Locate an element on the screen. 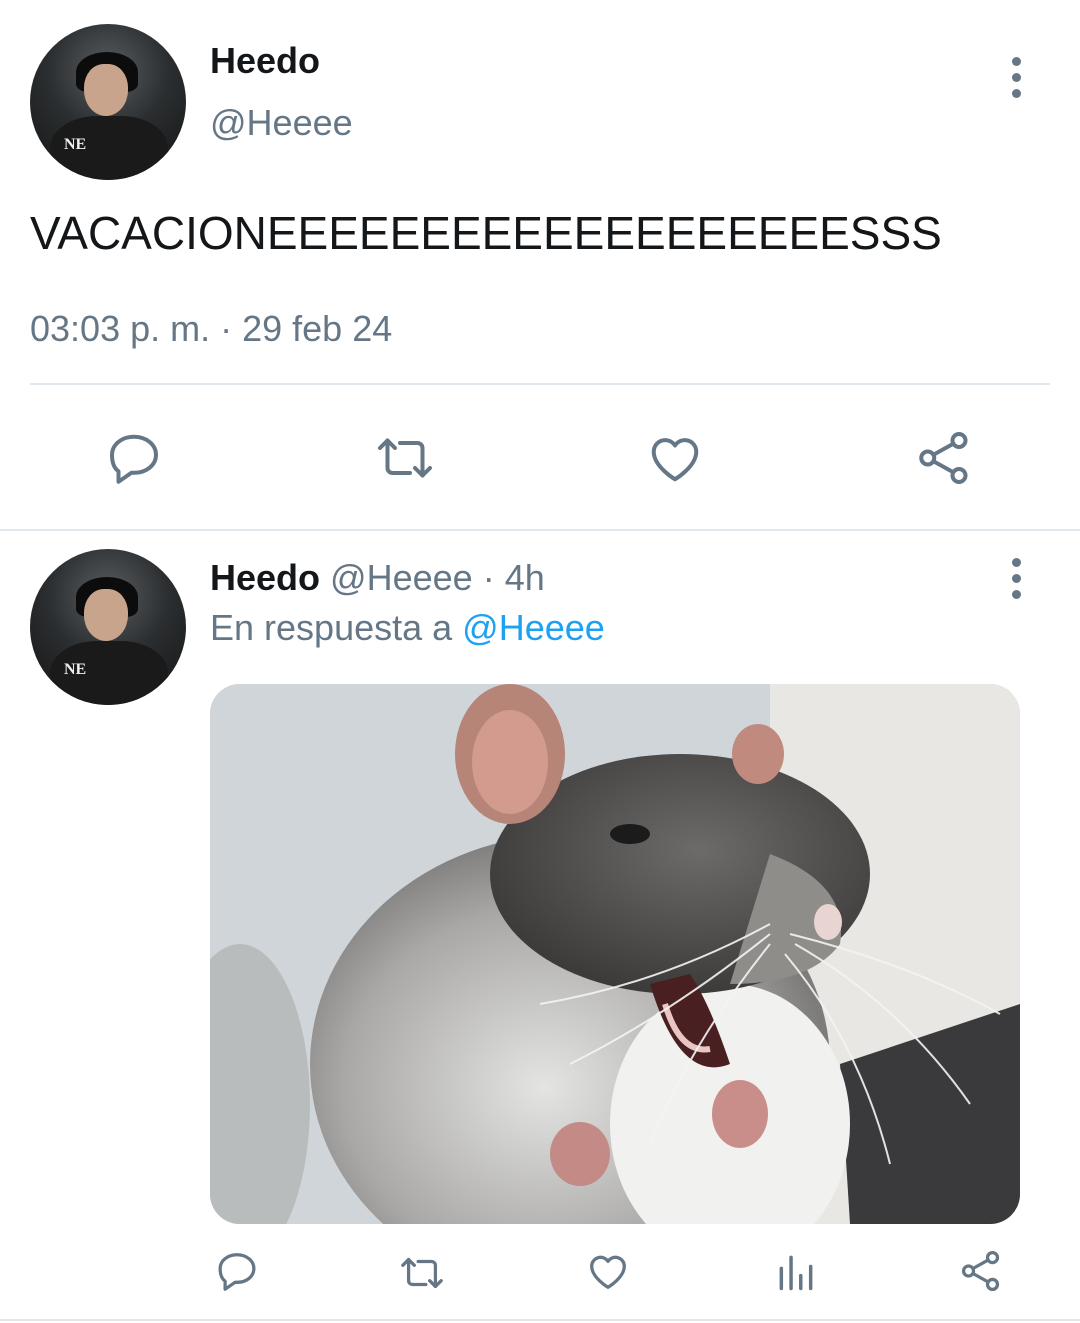  tweet-text: VACACIONEEEEEEEEEEEEEEEEEEESSS is located at coordinates (486, 233).